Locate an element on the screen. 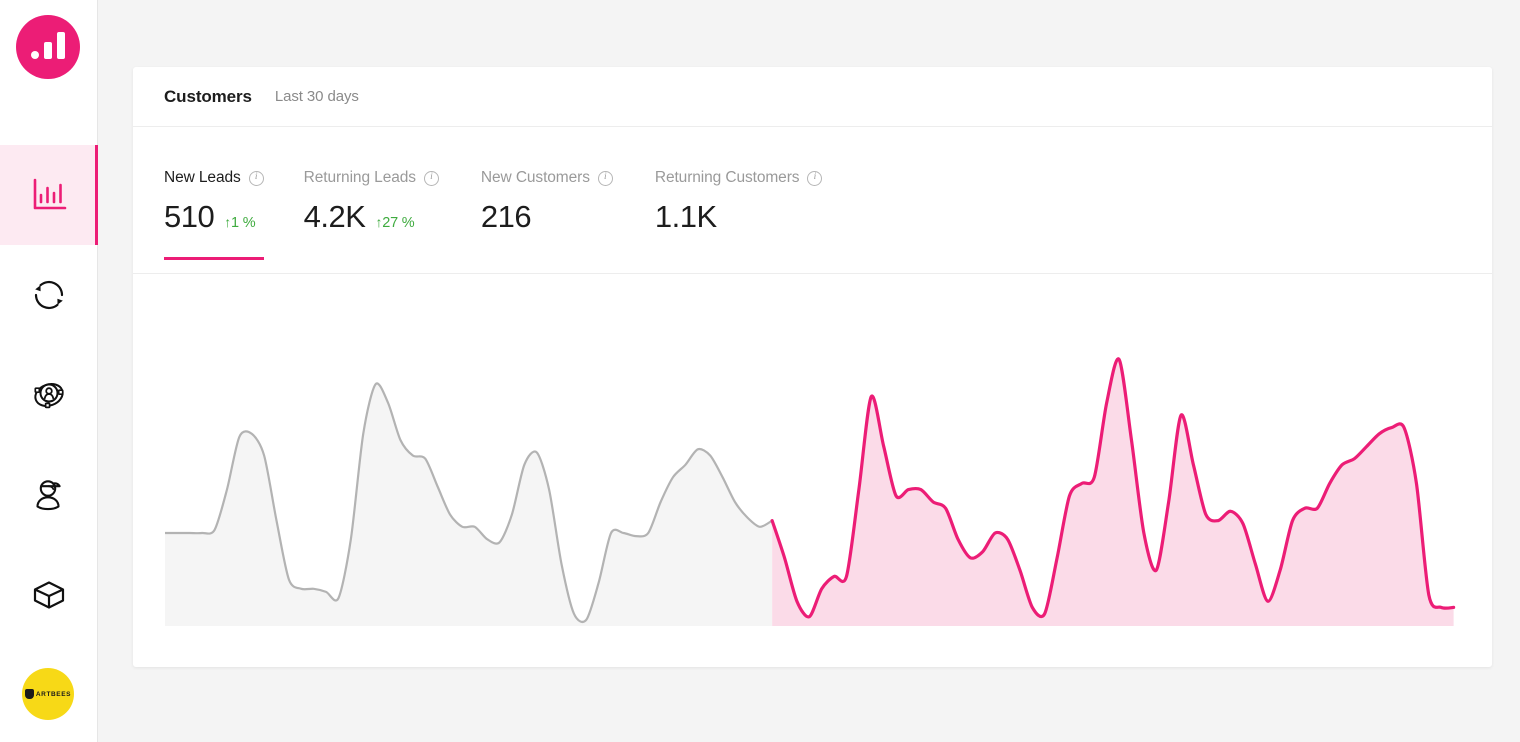 This screenshot has width=1520, height=742. sidebar-nav is located at coordinates (49, 395).